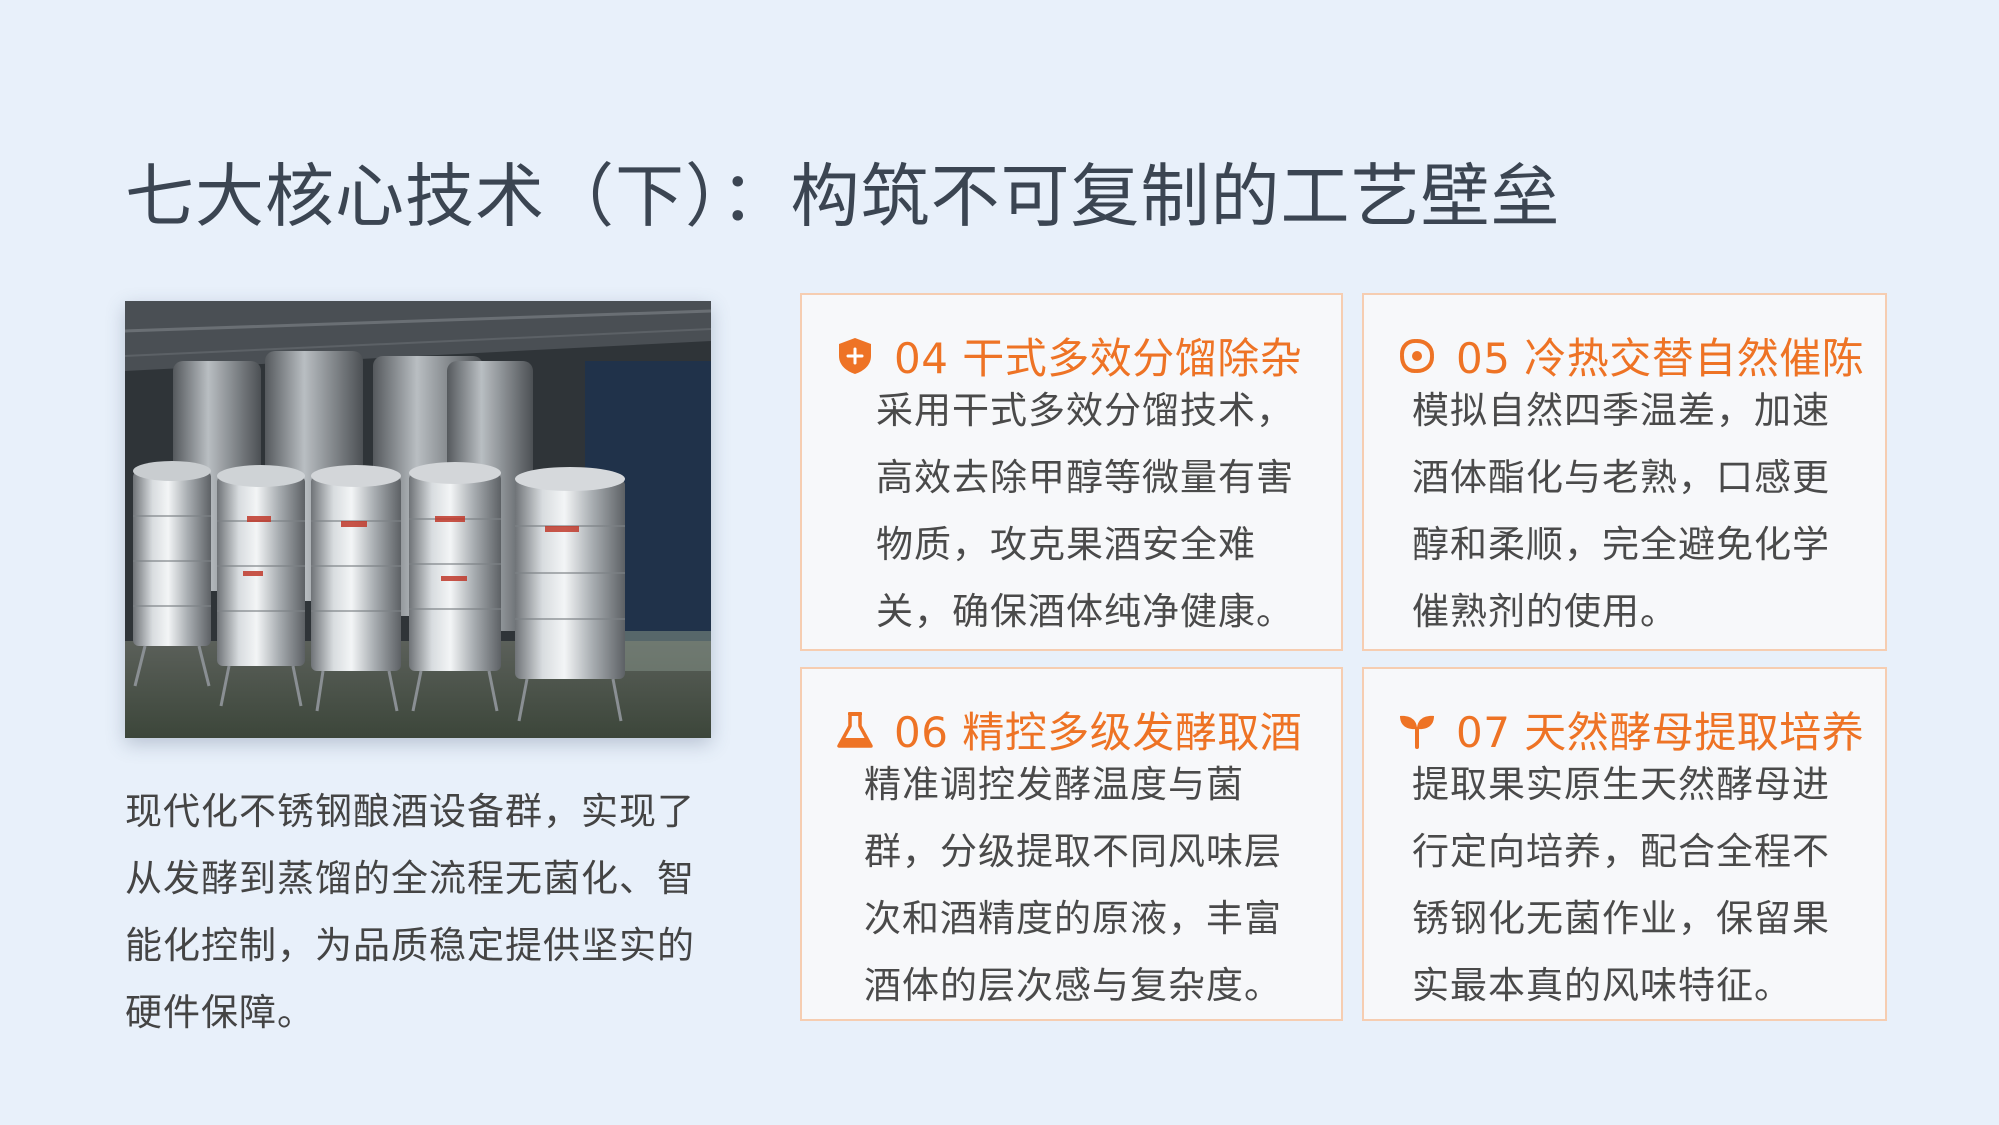 Image resolution: width=1999 pixels, height=1125 pixels. I want to click on page-title: 七大核心技术（下）：构筑不可复制的工艺壁垒, so click(843, 197).